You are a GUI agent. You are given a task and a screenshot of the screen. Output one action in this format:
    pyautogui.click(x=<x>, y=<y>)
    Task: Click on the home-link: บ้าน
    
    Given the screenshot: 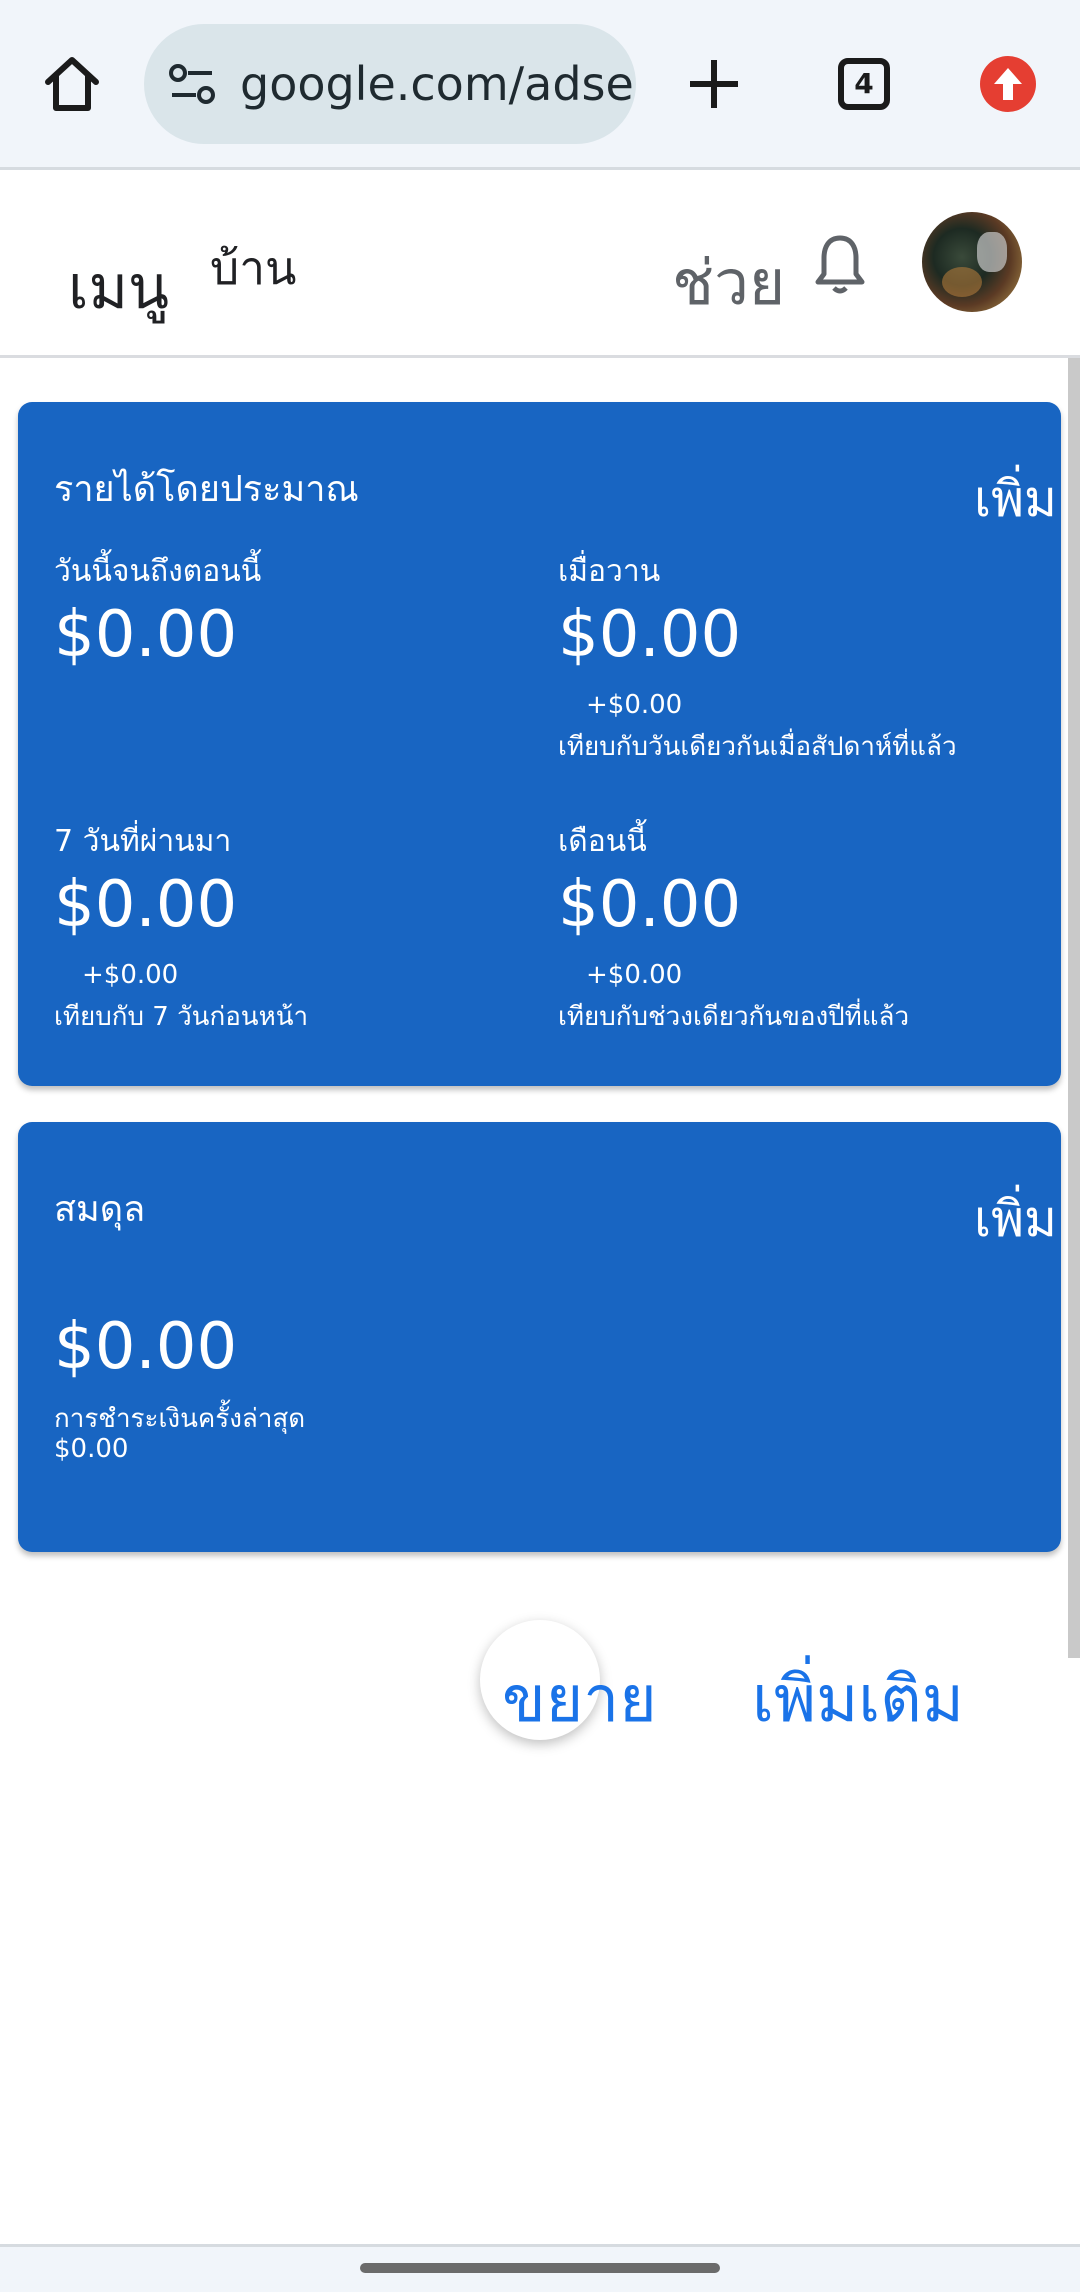 What is the action you would take?
    pyautogui.click(x=253, y=268)
    